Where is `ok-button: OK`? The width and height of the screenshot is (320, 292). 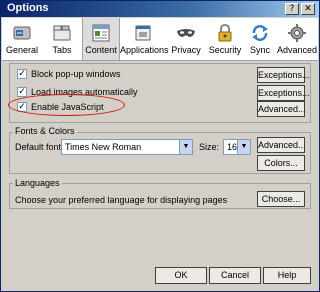
ok-button: OK is located at coordinates (181, 275).